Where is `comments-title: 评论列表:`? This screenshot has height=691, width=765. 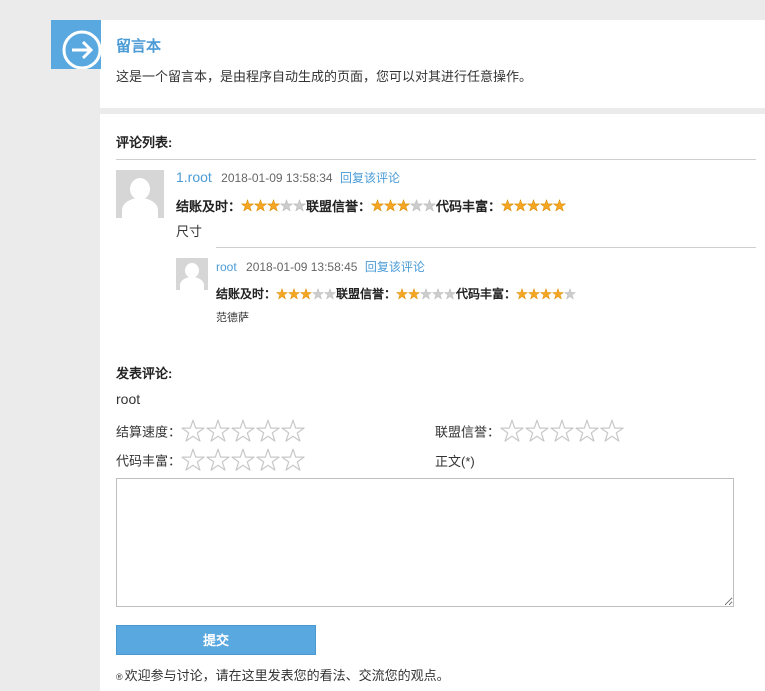
comments-title: 评论列表: is located at coordinates (144, 142).